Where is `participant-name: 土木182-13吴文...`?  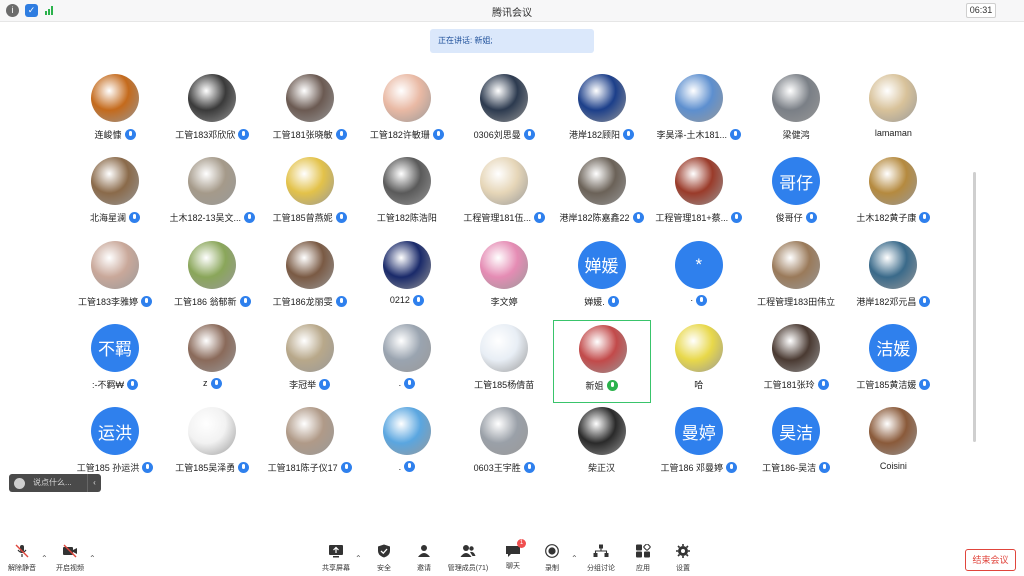 participant-name: 土木182-13吴文... is located at coordinates (205, 218).